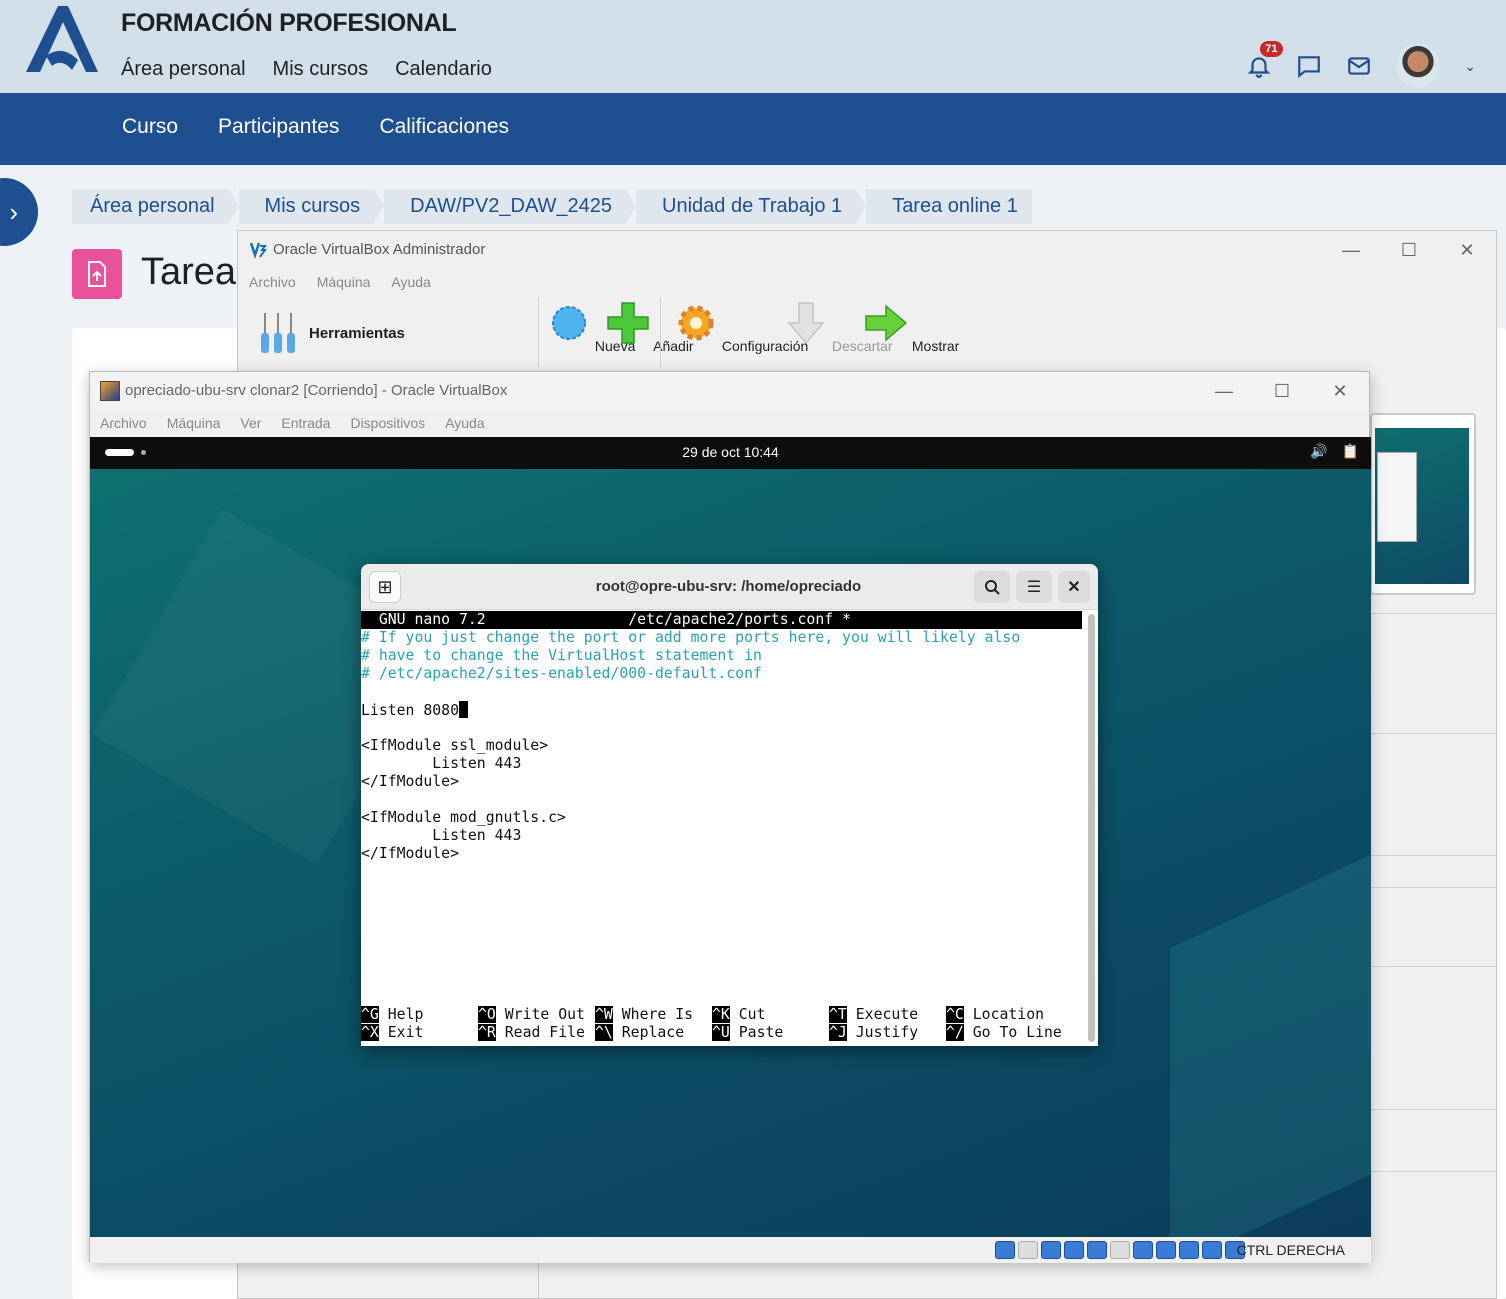  Describe the element at coordinates (867, 250) in the screenshot. I see `title-bar: Oracle VirtualBox Administrador — ☐ ✕` at that location.